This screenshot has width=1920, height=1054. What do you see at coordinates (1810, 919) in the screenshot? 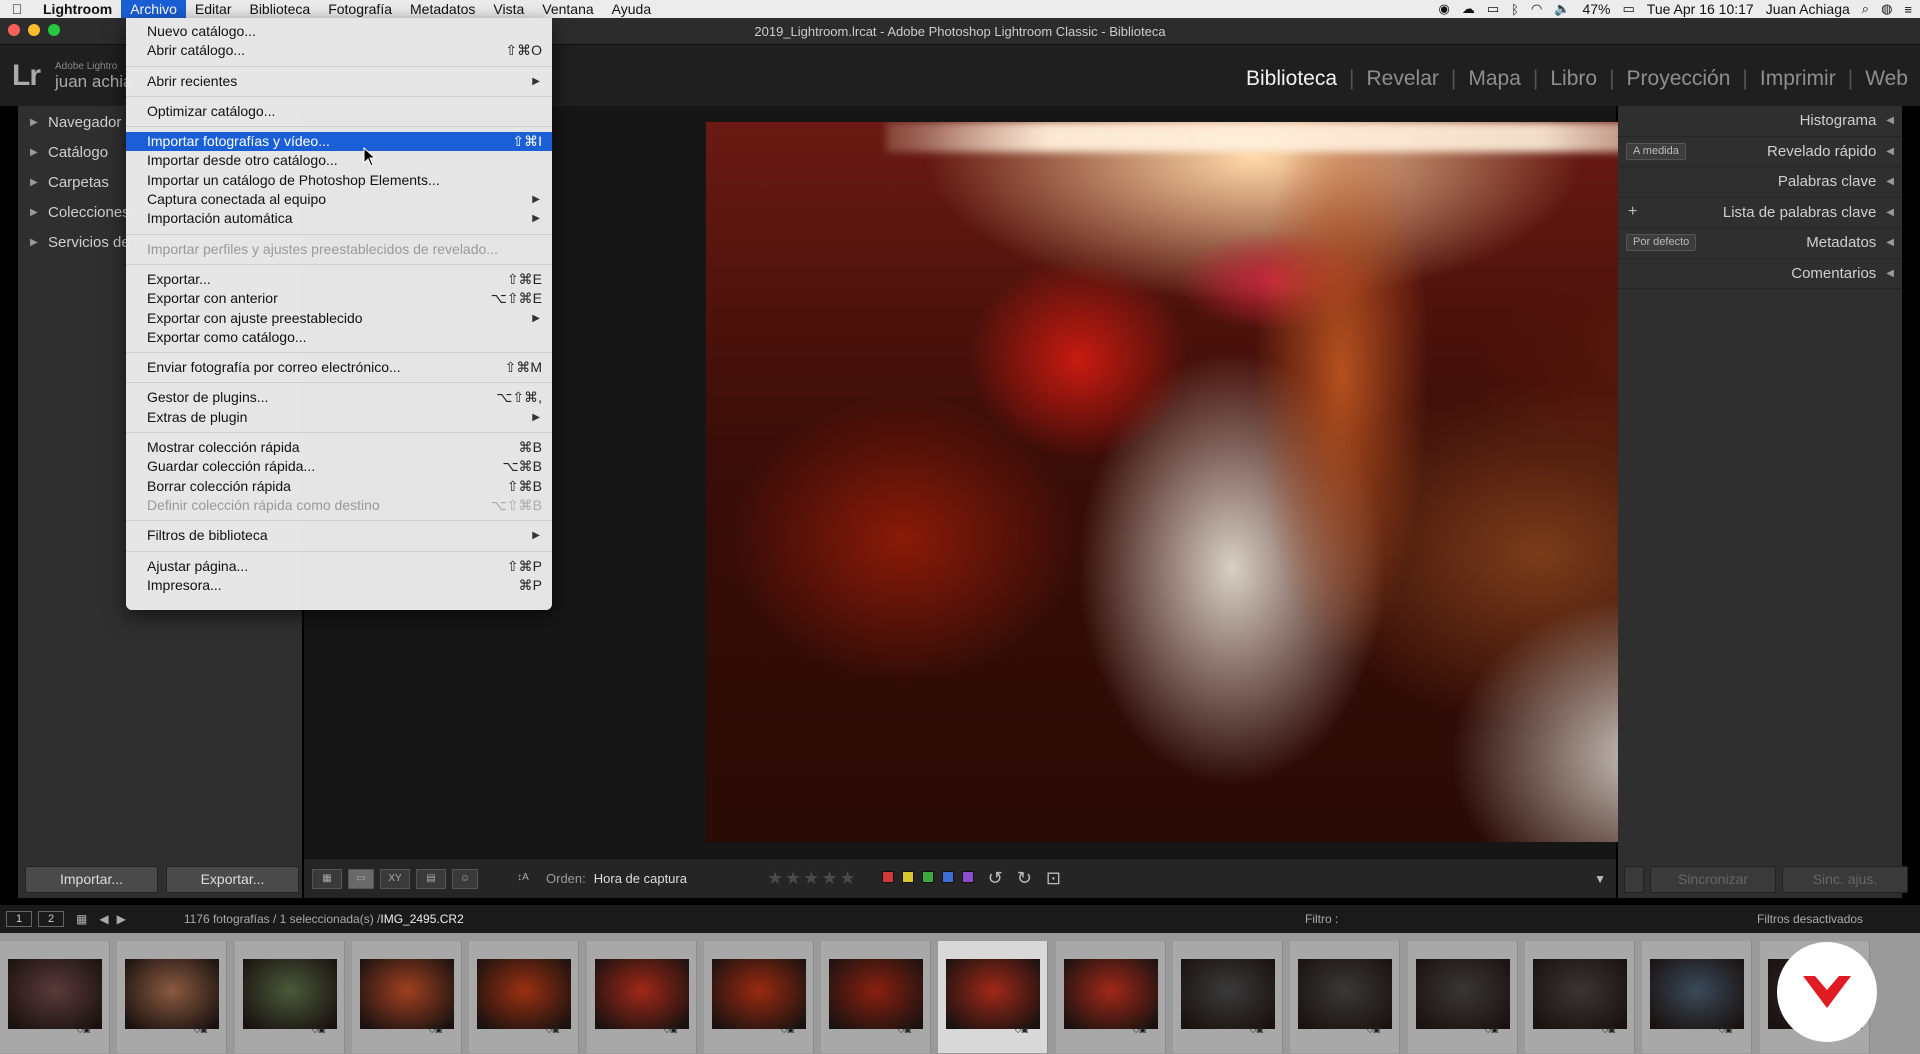
I see `filter-preset-select: Filtros desactivados` at bounding box center [1810, 919].